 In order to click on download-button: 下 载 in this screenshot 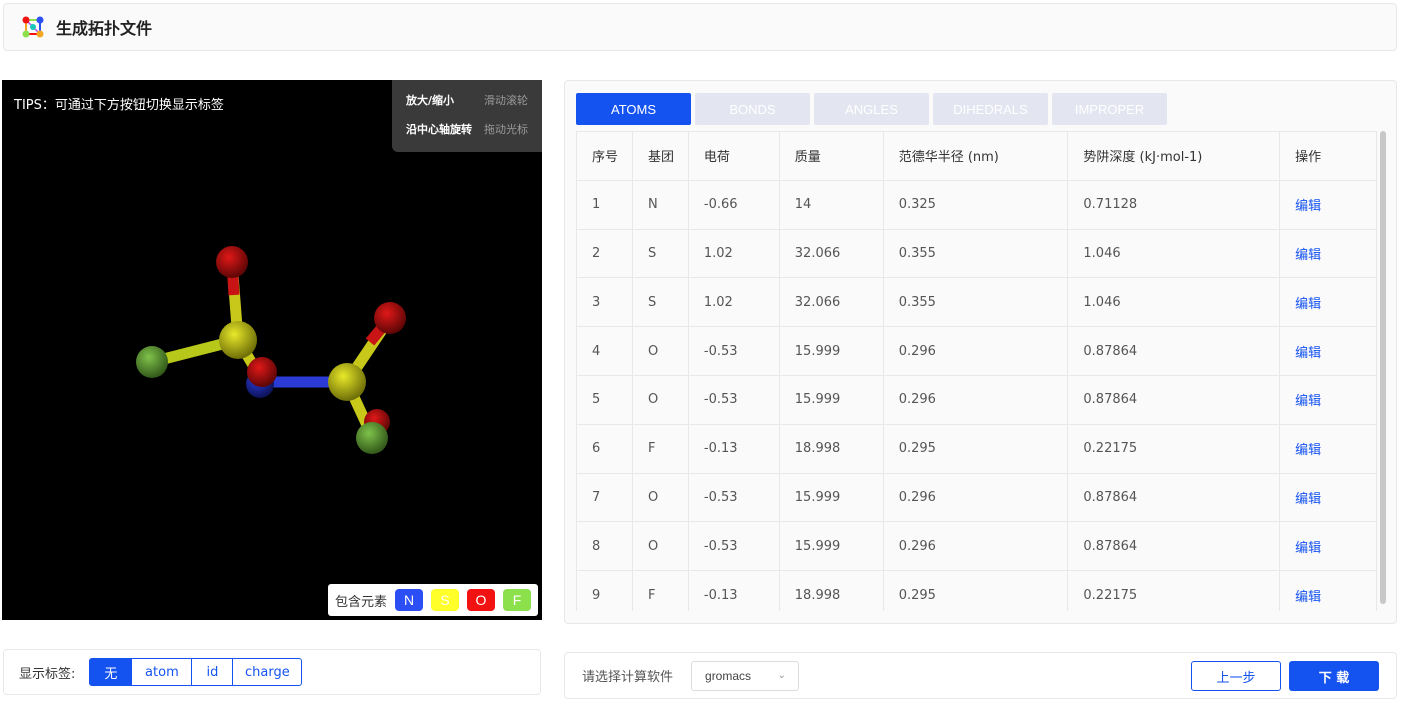, I will do `click(1334, 676)`.